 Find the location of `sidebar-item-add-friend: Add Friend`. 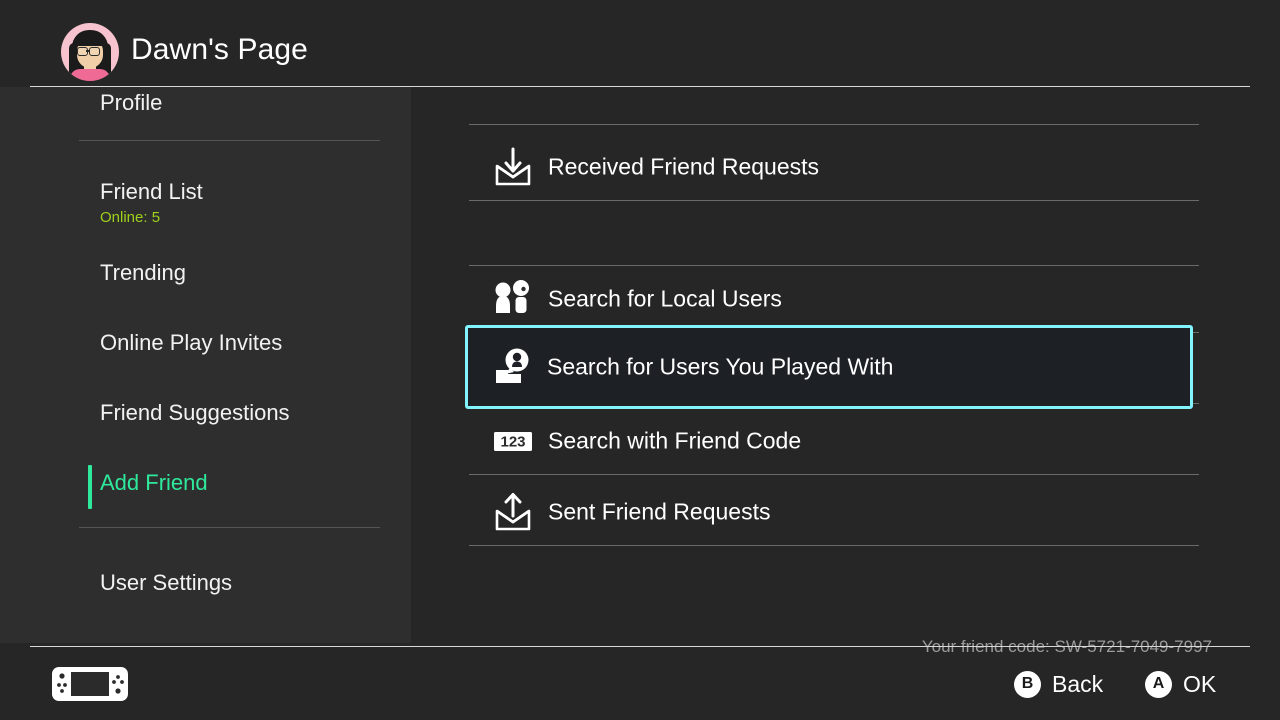

sidebar-item-add-friend: Add Friend is located at coordinates (205, 486).